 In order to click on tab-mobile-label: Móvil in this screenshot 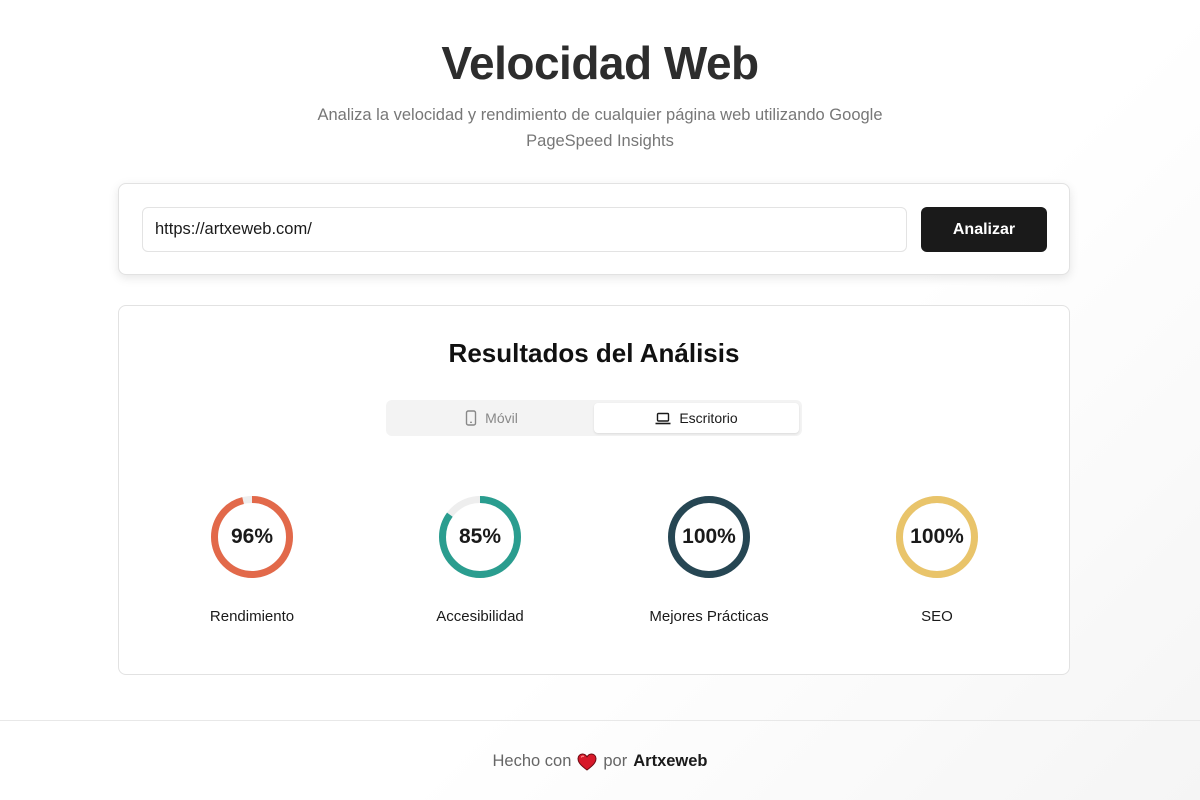, I will do `click(501, 418)`.